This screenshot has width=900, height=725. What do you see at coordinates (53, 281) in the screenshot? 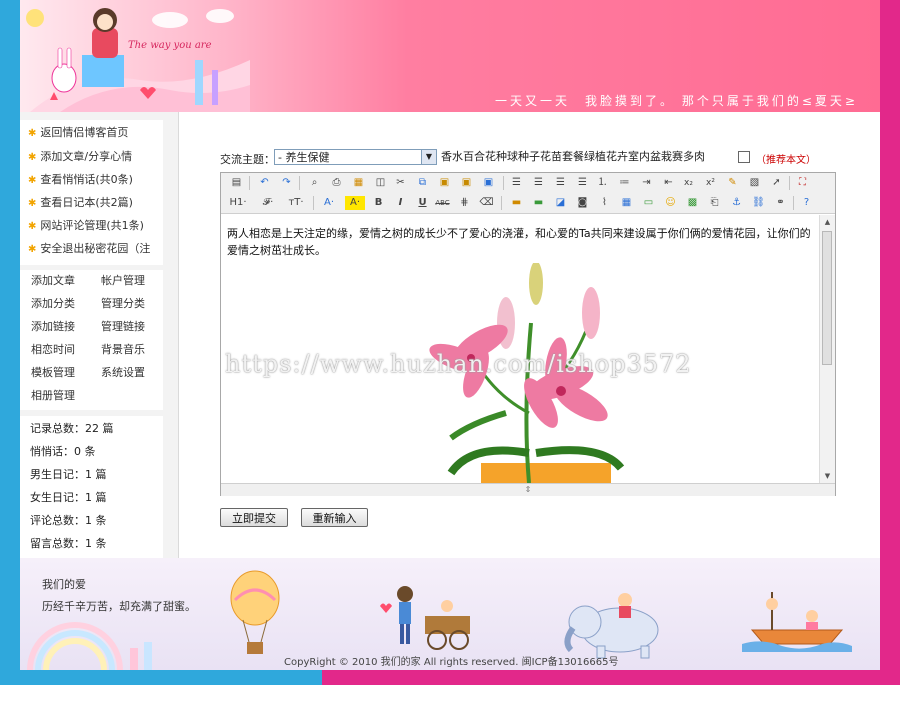
I see `admin-add-article: 添加文章` at bounding box center [53, 281].